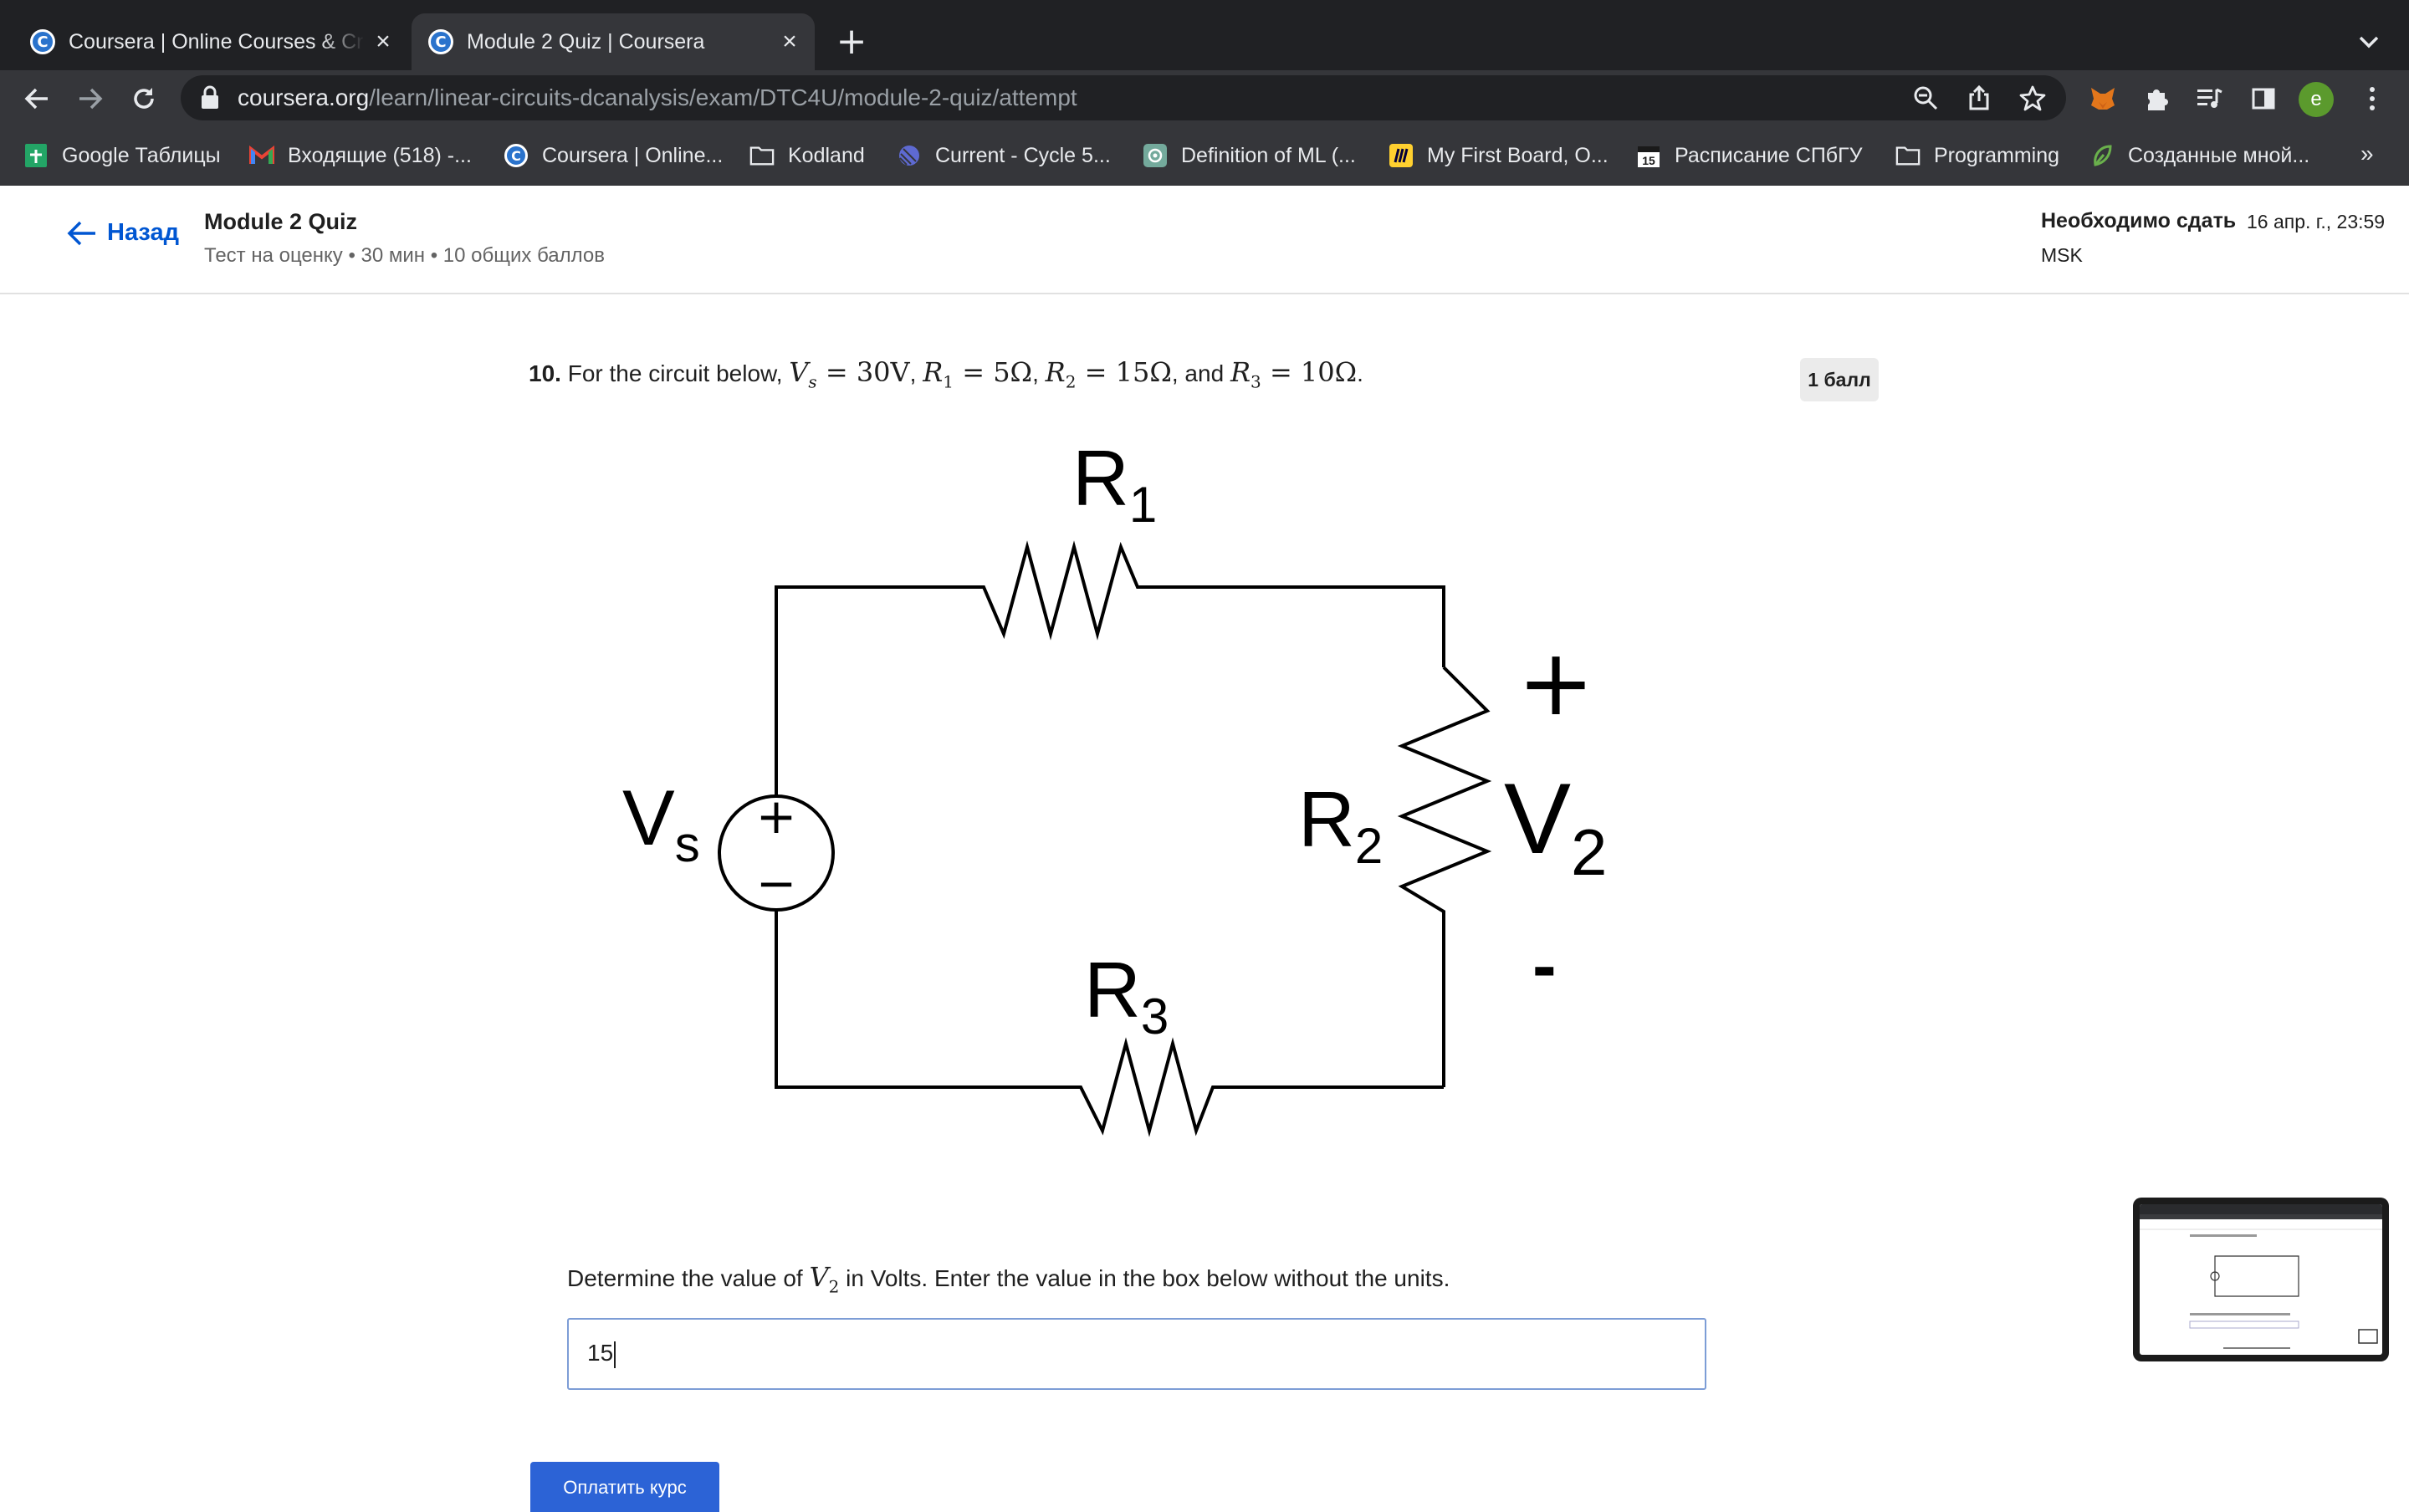 The width and height of the screenshot is (2409, 1512). I want to click on browser-tab-coursera: C Coursera | Online Courses & Cr ×, so click(210, 41).